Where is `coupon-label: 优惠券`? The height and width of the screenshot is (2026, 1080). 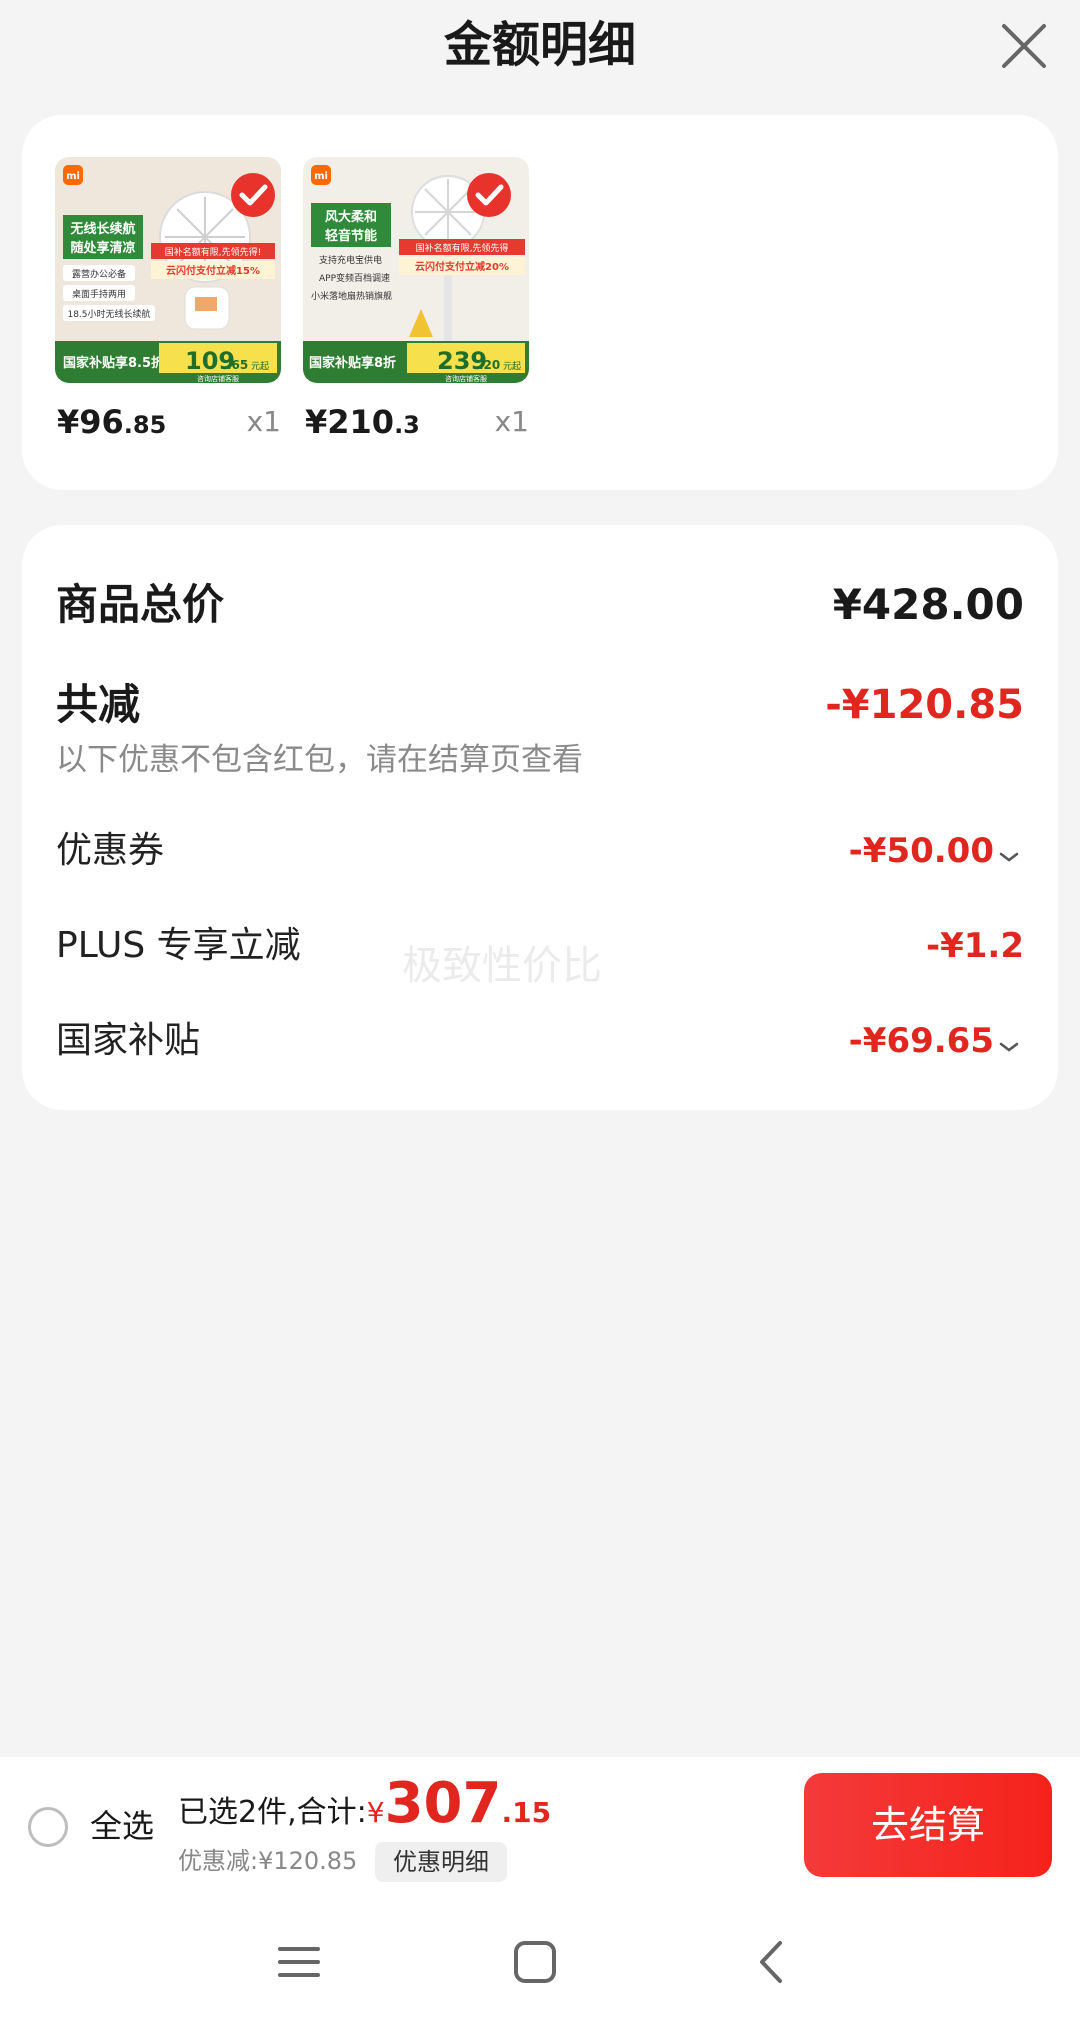
coupon-label: 优惠券 is located at coordinates (110, 850).